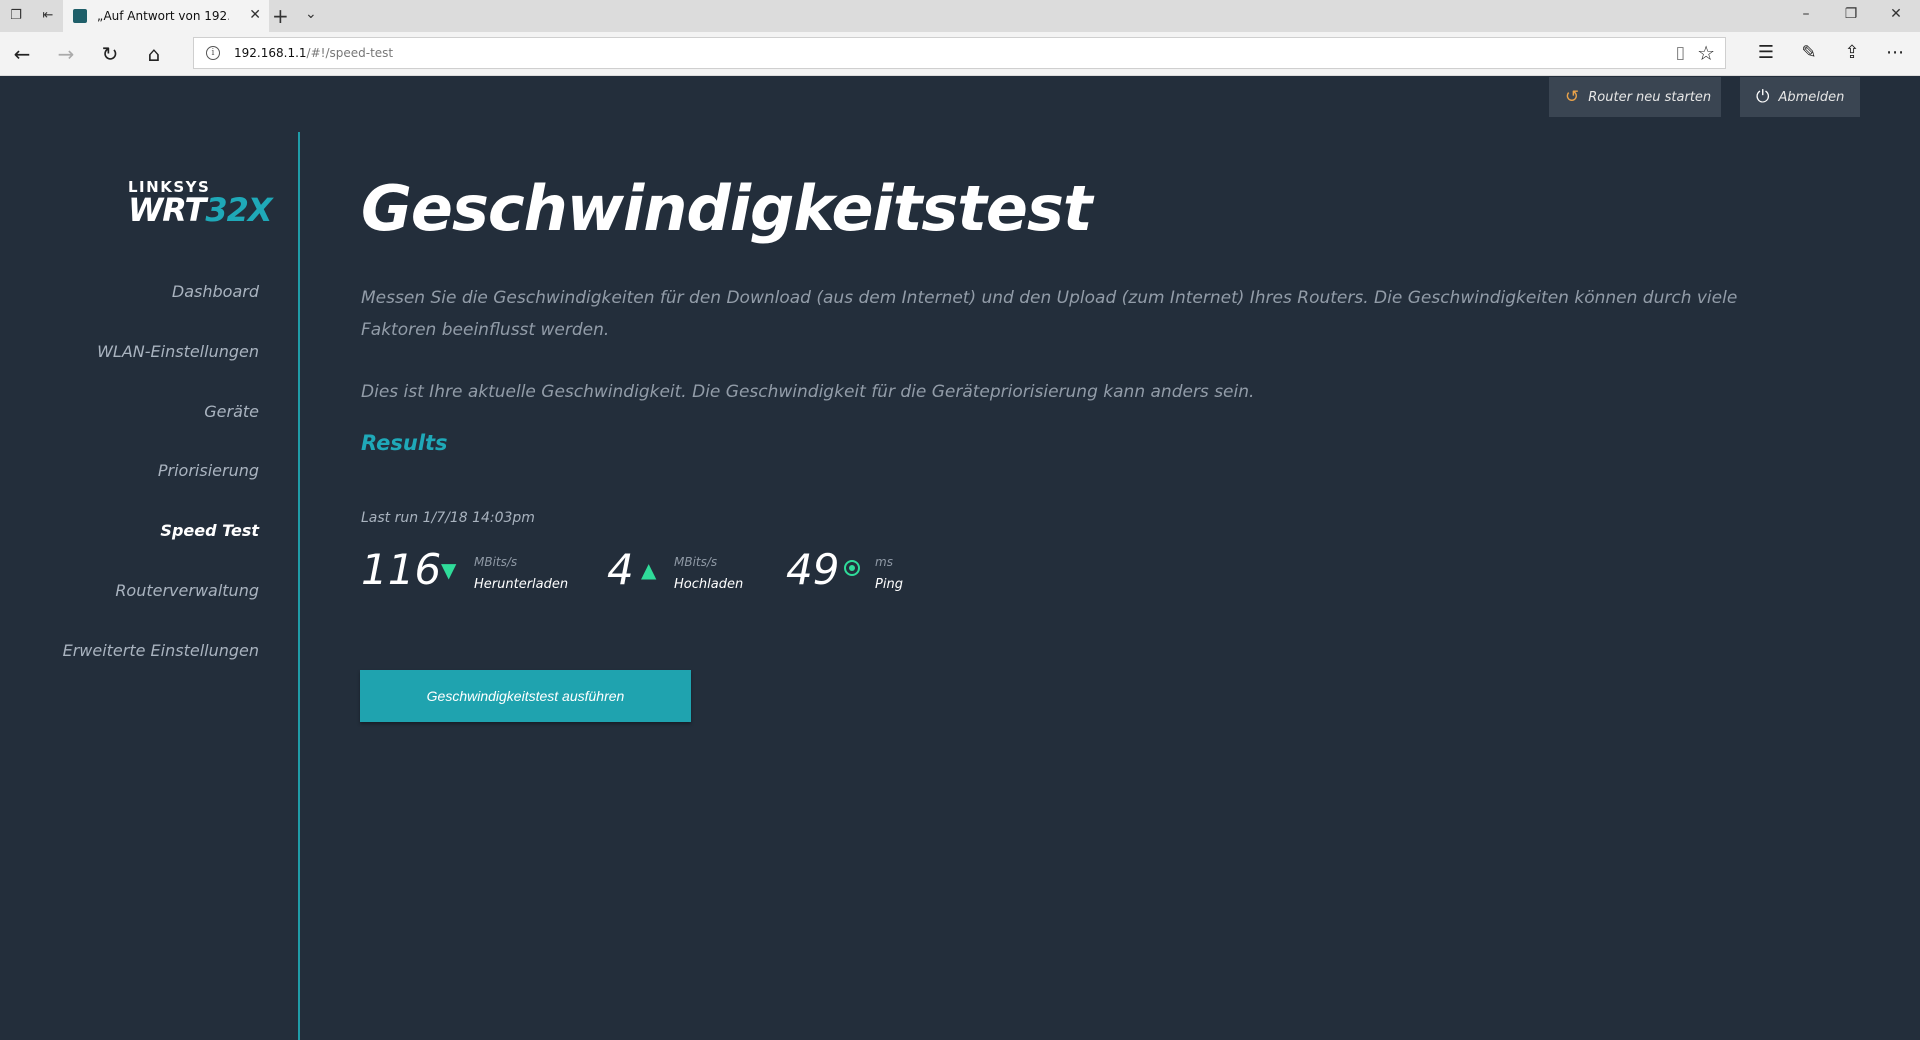 The width and height of the screenshot is (1920, 1040). Describe the element at coordinates (238, 210) in the screenshot. I see `logo-model-number: 32X` at that location.